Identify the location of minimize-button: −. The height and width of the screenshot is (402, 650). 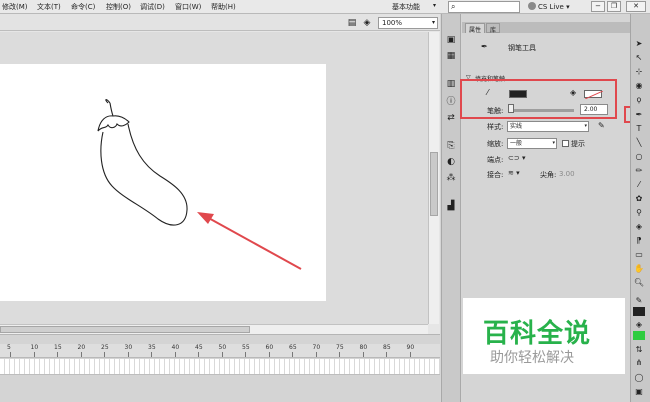
(598, 6).